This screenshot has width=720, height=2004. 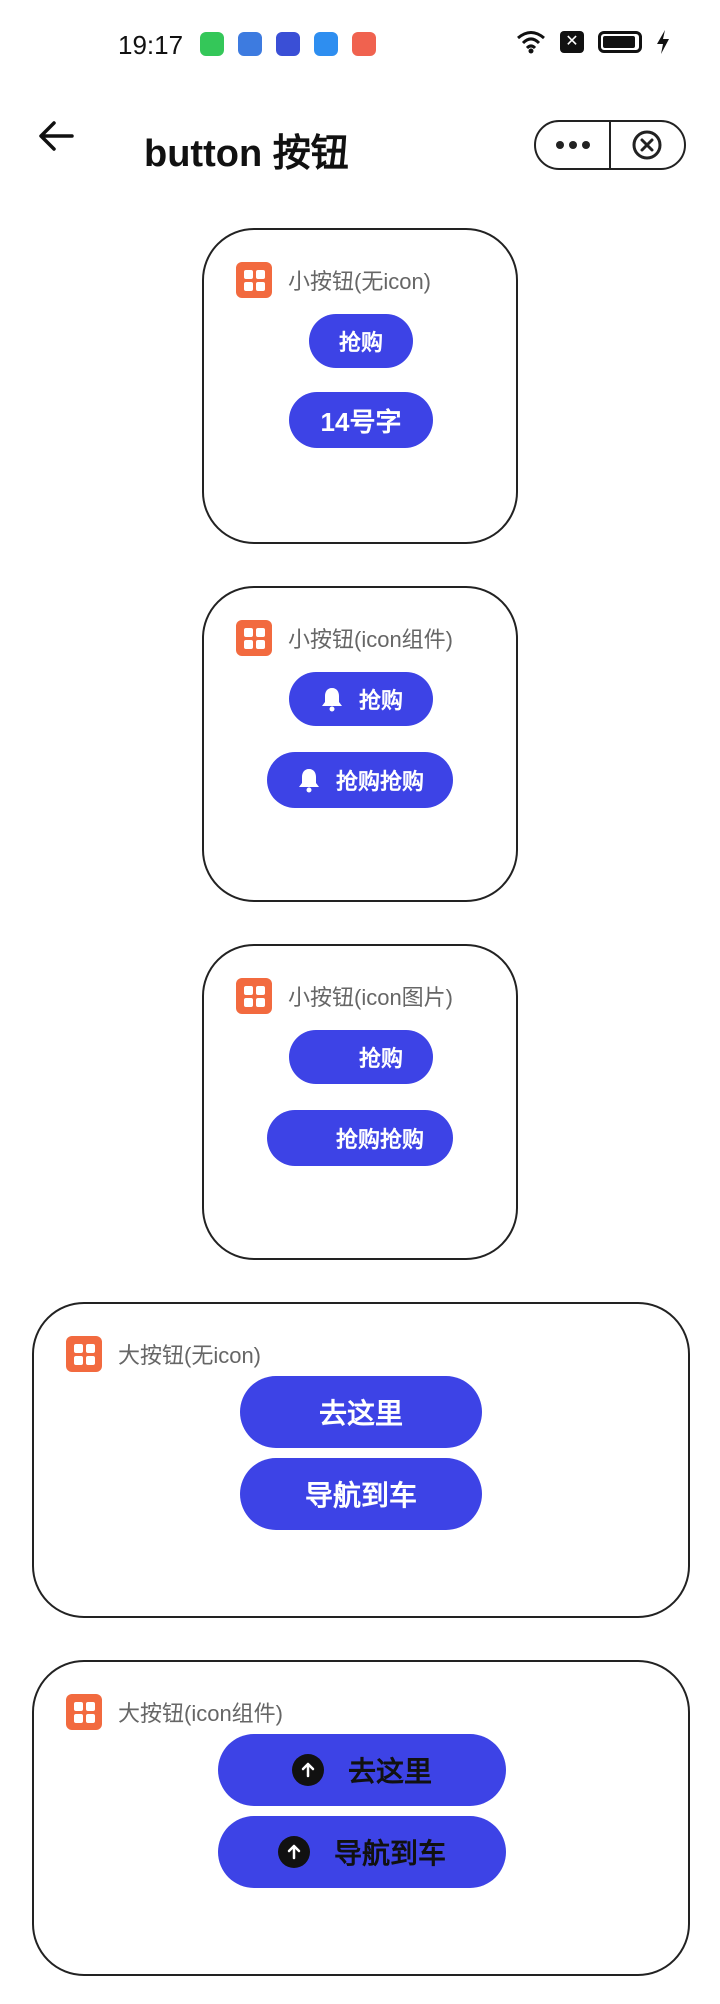 I want to click on card-header: 小按钮(无icon), so click(x=333, y=280).